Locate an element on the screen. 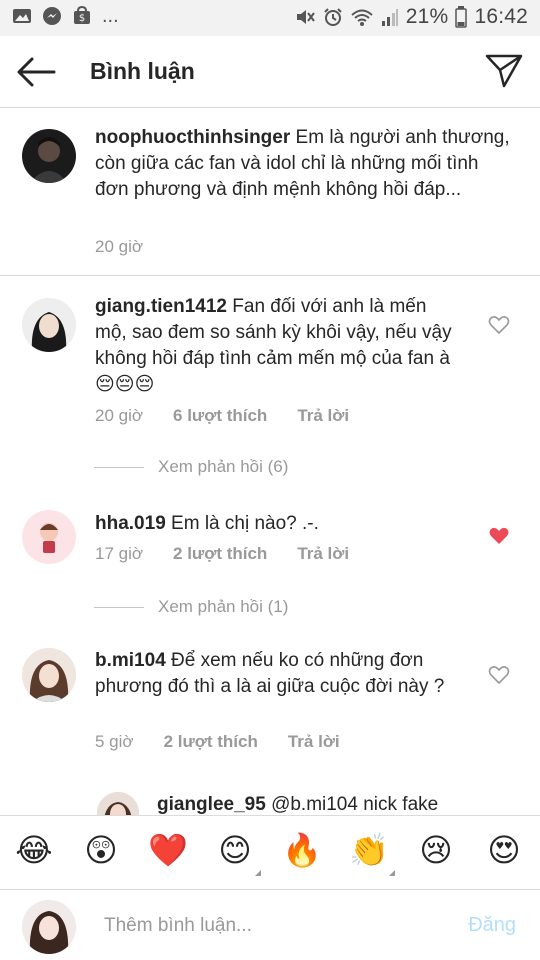  comment-text: hha.019 Em là chị nào? .-. is located at coordinates (275, 524).